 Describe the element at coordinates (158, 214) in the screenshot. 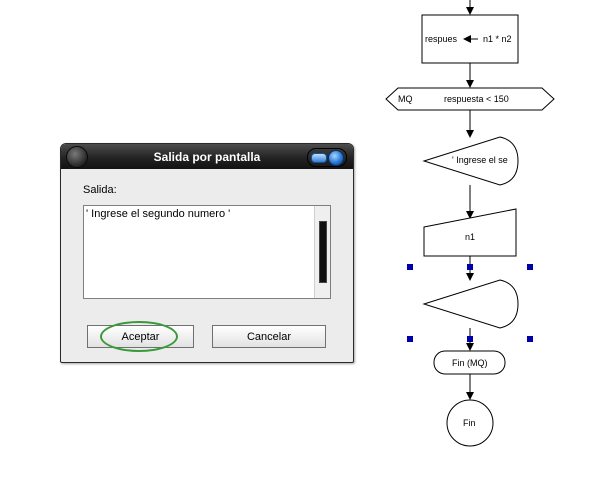

I see `output-text: ' Ingrese el segundo numero '` at that location.